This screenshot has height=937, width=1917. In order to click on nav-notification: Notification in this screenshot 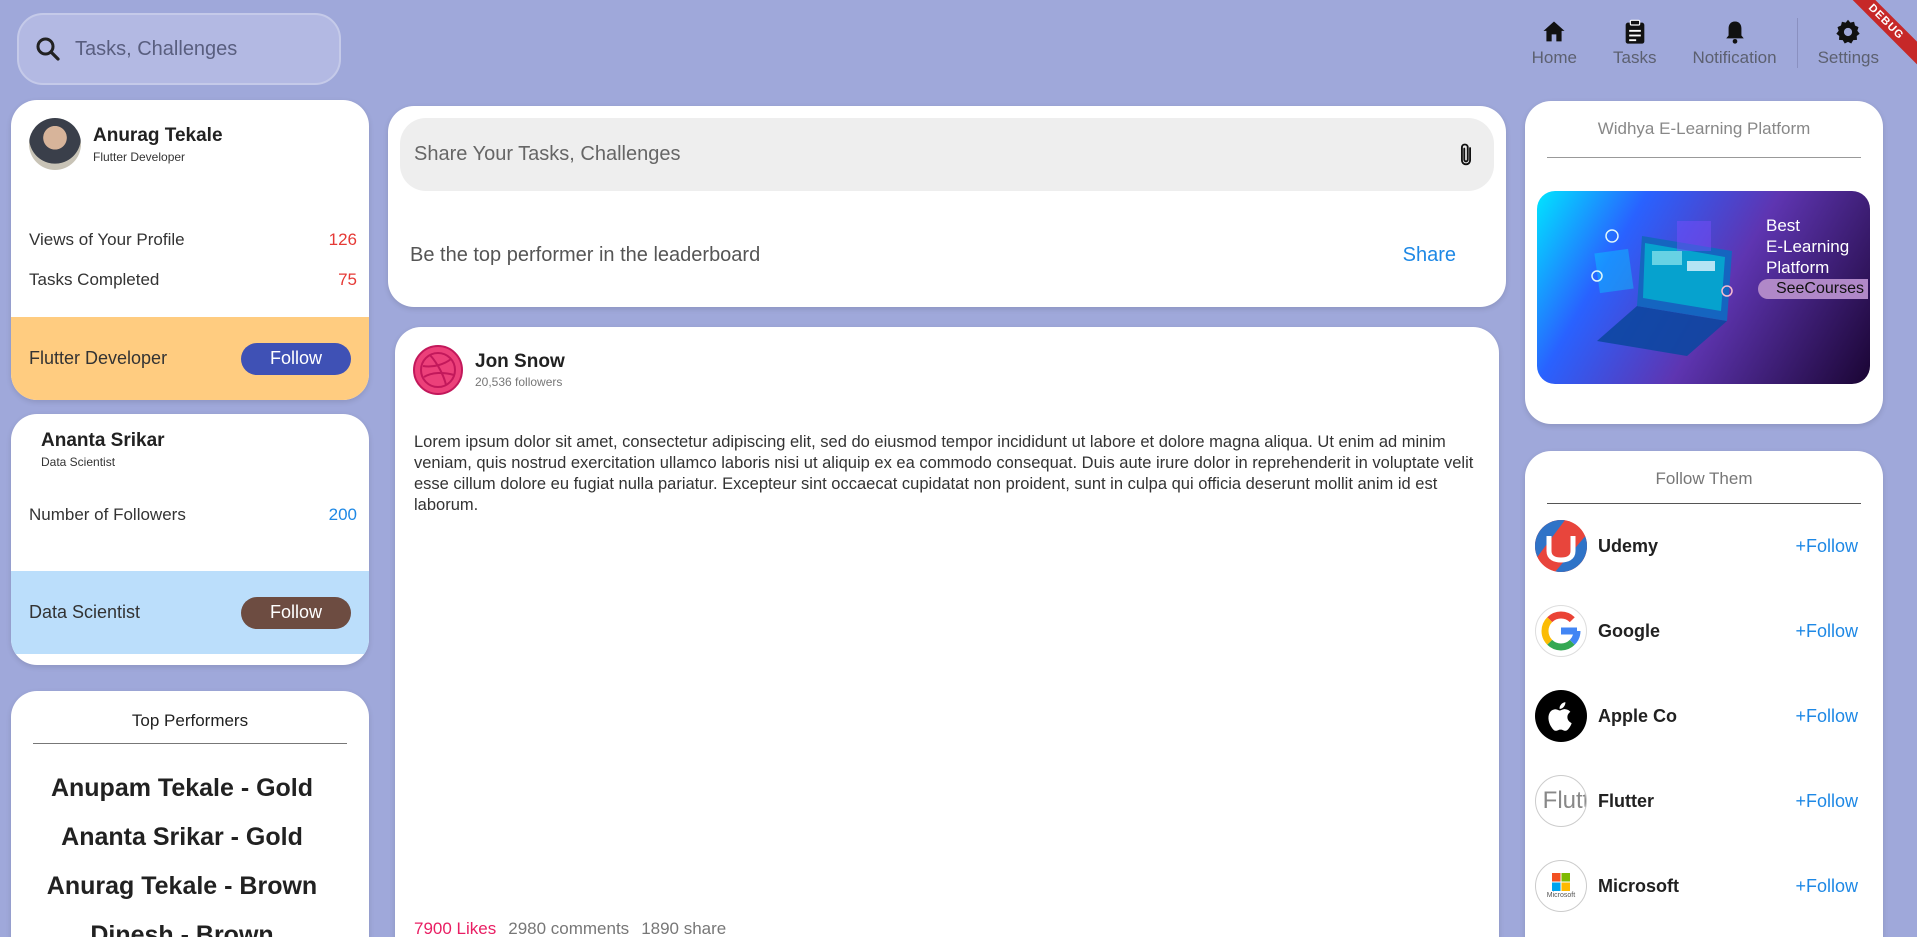, I will do `click(1734, 44)`.